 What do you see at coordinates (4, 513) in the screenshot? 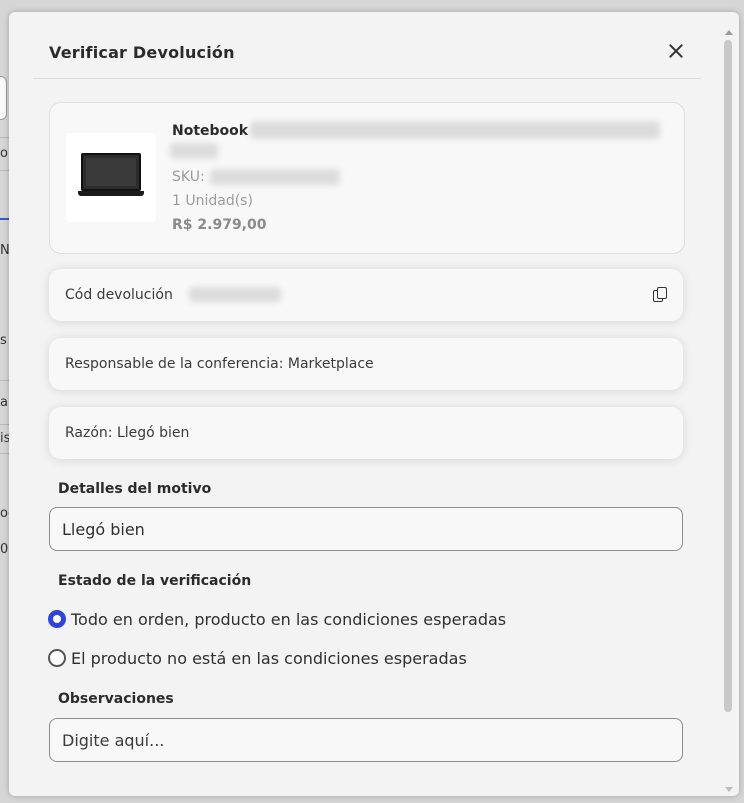
I see `background-text: oc` at bounding box center [4, 513].